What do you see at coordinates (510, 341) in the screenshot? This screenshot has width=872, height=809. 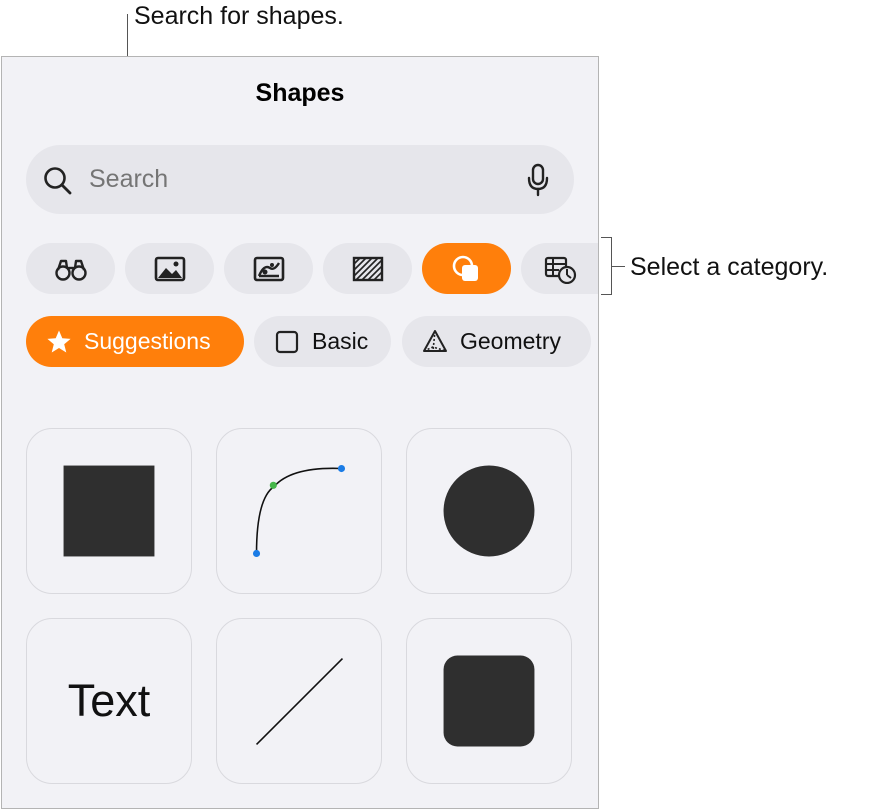 I see `chip-geometry-label: Geometry` at bounding box center [510, 341].